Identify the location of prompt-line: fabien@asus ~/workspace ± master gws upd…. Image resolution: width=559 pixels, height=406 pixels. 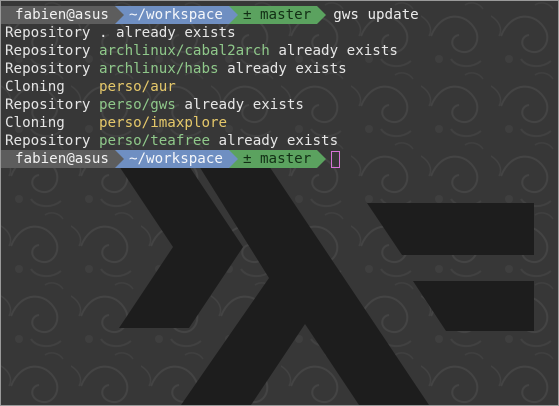
(279, 15).